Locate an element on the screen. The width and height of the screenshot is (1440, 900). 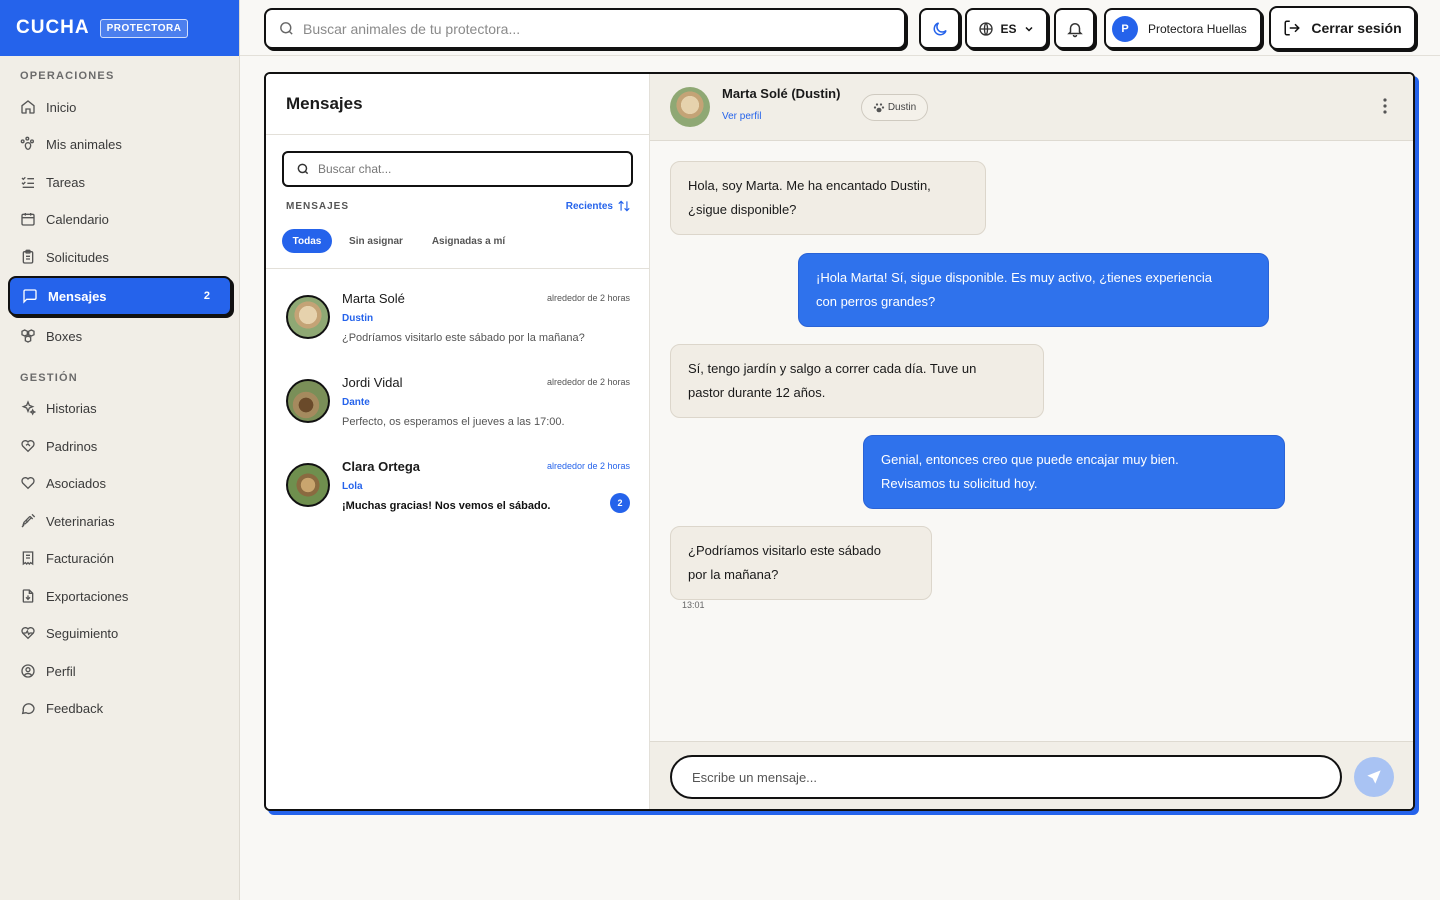
sidebar-item-perfil: Perfil is located at coordinates (120, 671).